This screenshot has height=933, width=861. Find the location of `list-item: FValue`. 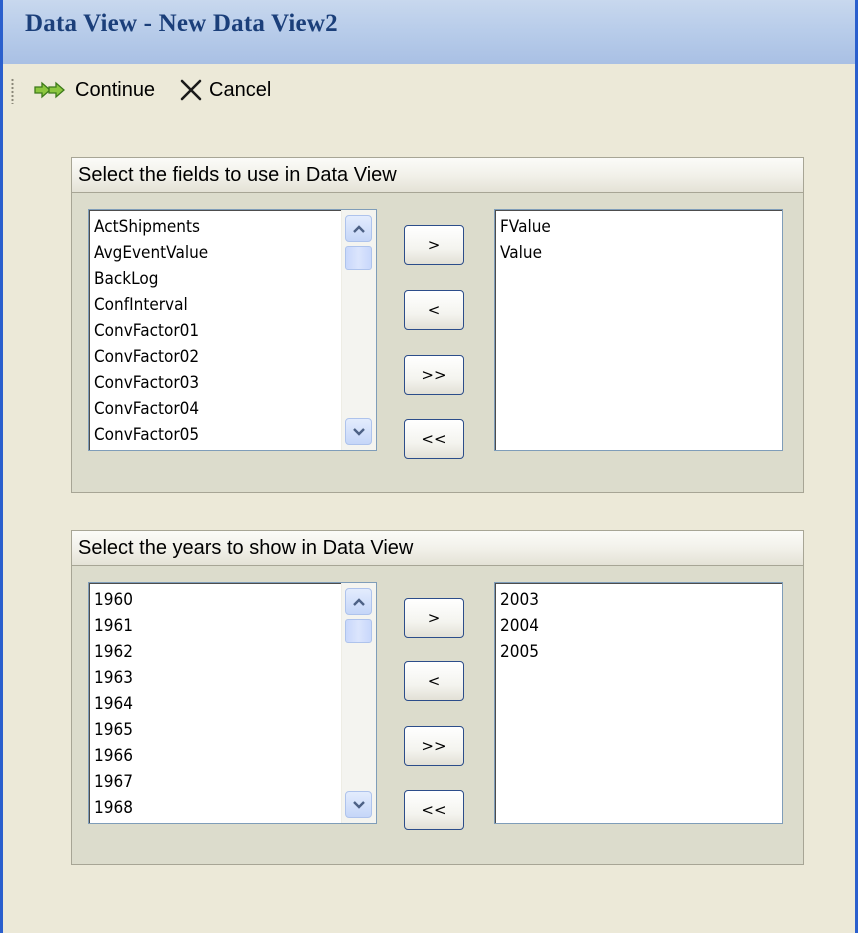

list-item: FValue is located at coordinates (627, 227).